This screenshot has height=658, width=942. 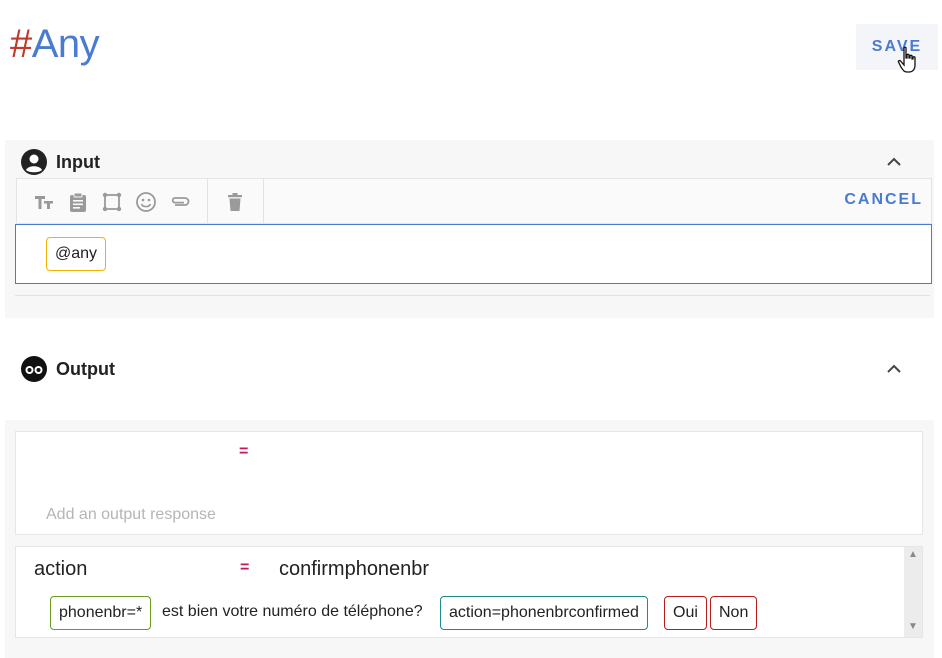 What do you see at coordinates (21, 44) in the screenshot?
I see `title-hash: #` at bounding box center [21, 44].